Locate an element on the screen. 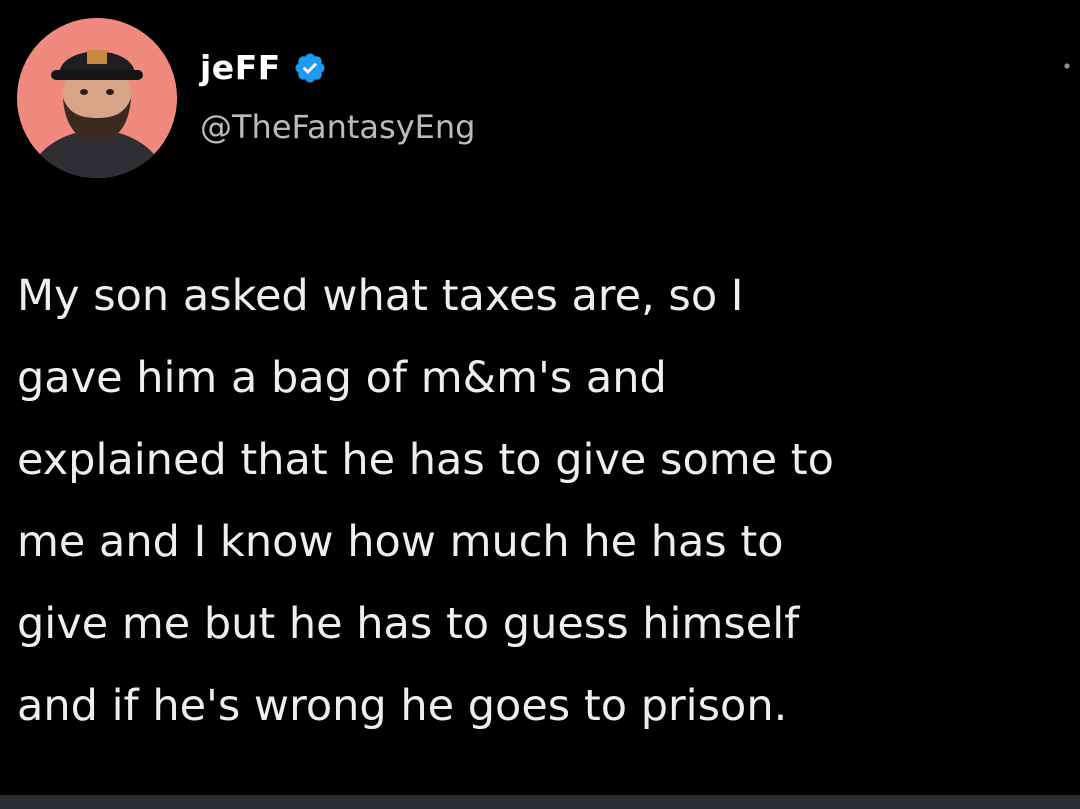  avatar is located at coordinates (97, 98).